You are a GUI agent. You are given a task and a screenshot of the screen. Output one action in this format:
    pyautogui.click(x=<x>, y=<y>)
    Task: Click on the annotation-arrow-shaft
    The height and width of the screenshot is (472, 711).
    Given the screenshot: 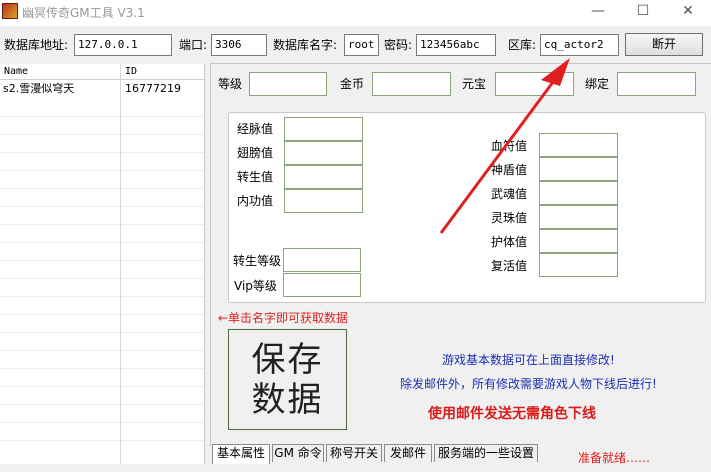 What is the action you would take?
    pyautogui.click(x=498, y=155)
    